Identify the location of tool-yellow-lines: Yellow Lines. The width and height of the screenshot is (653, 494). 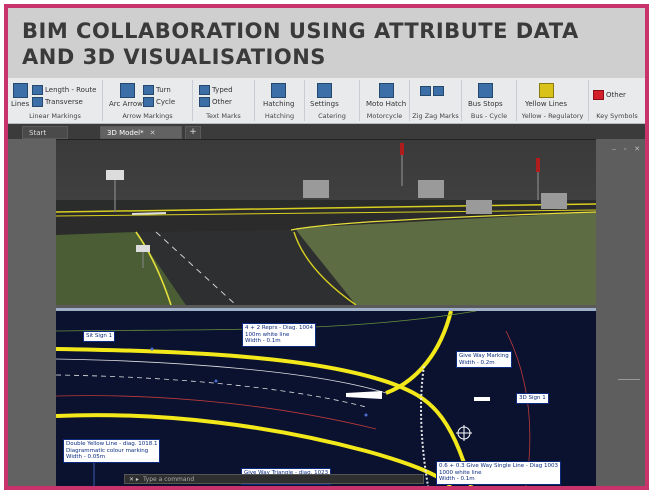
(546, 95).